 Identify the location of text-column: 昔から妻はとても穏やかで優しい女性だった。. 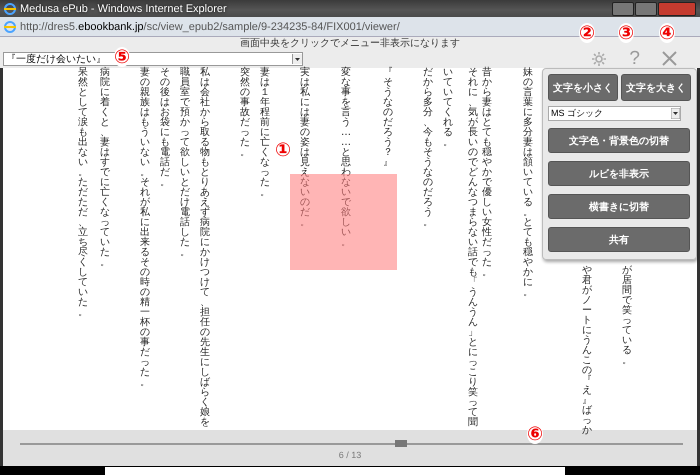
(487, 173).